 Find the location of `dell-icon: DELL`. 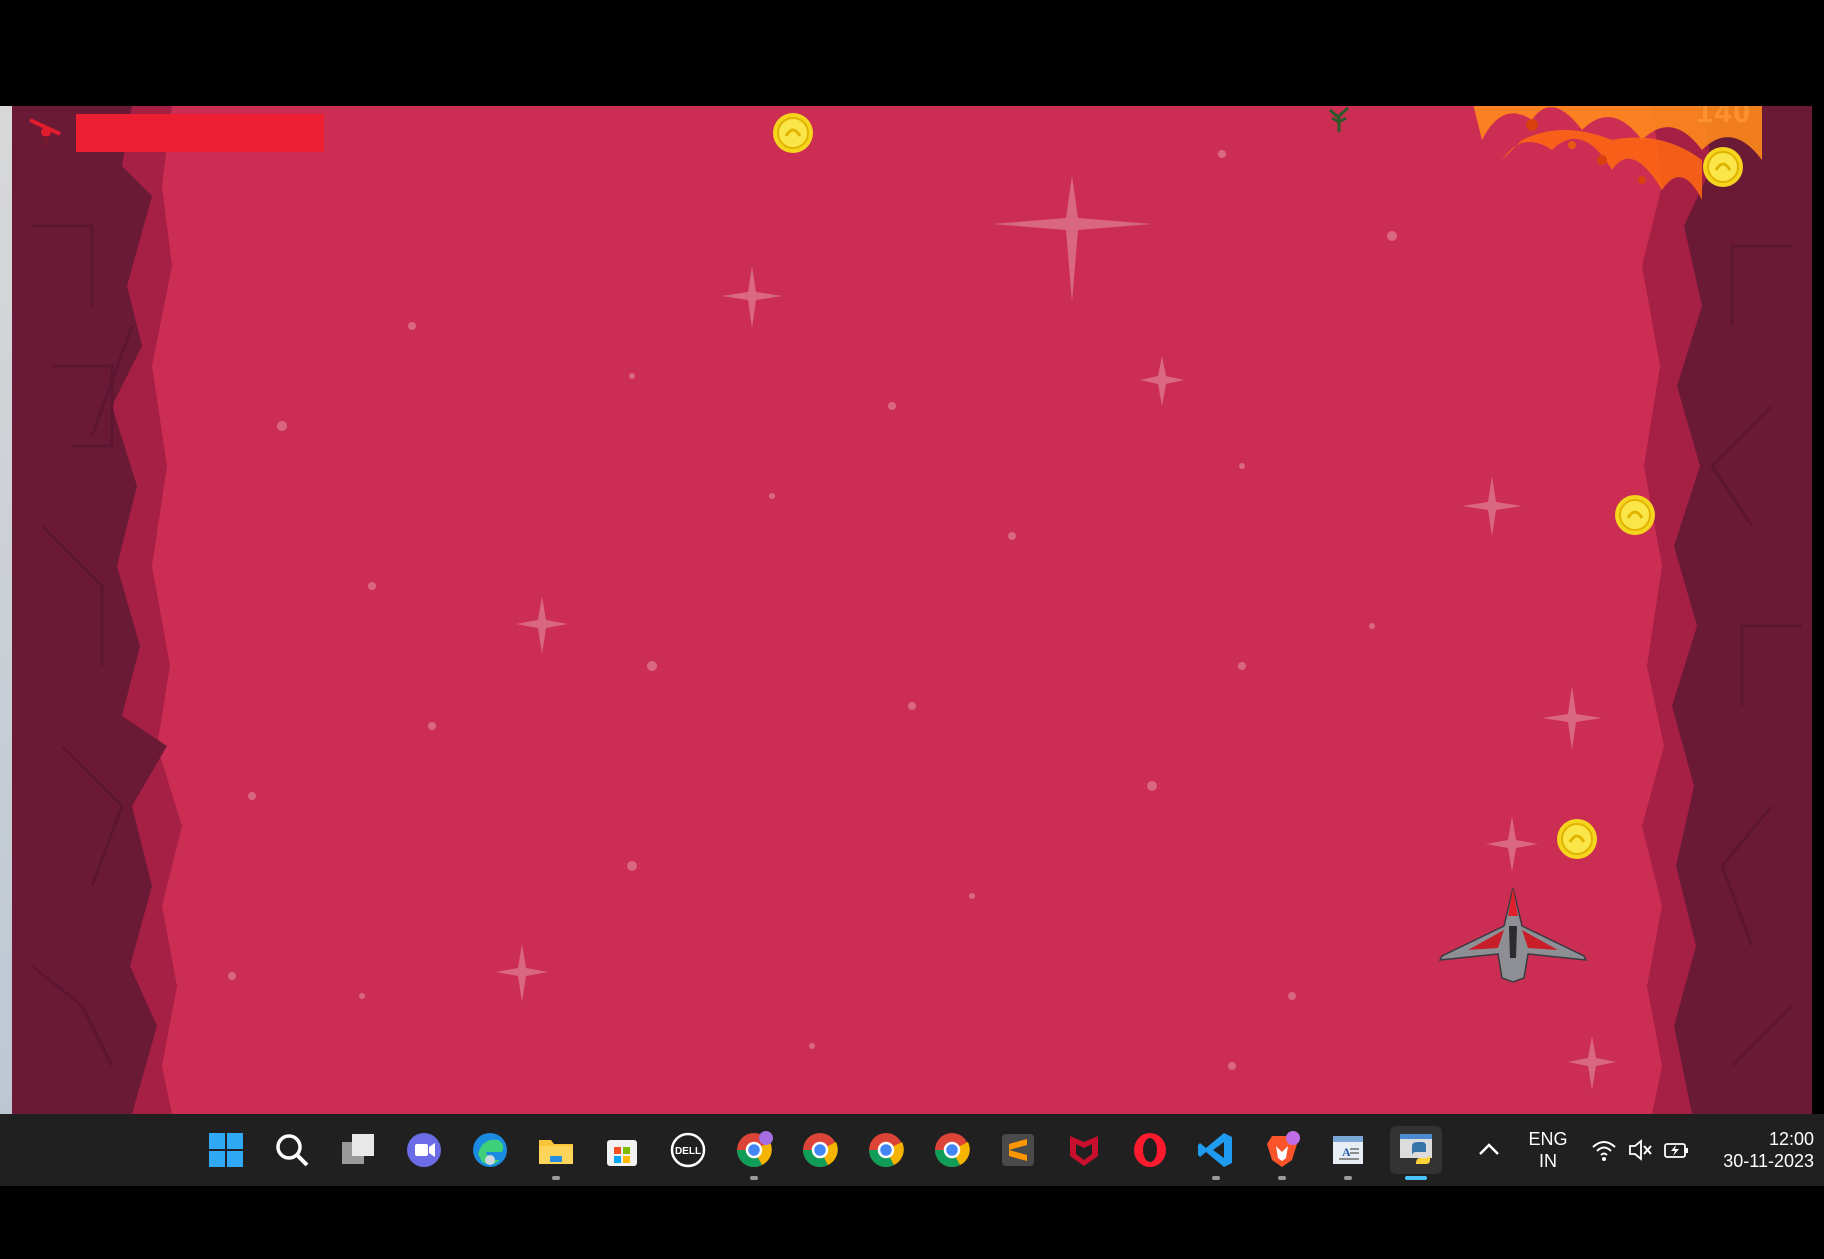

dell-icon: DELL is located at coordinates (688, 1150).